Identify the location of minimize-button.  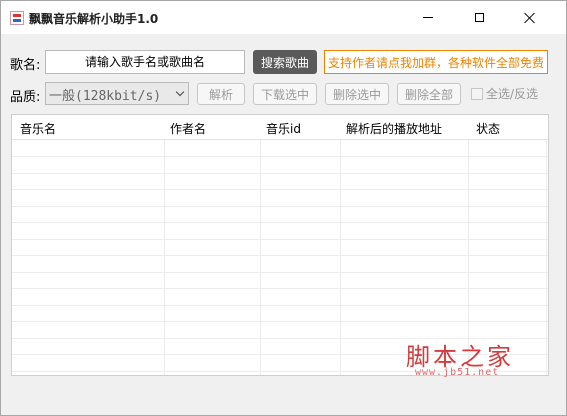
(428, 17).